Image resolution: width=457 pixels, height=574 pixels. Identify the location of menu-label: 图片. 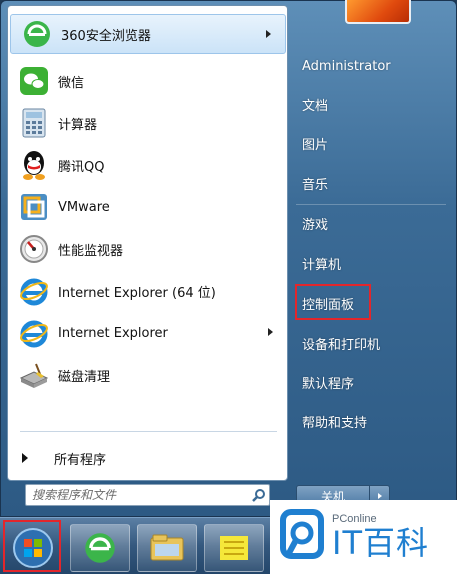
(315, 145).